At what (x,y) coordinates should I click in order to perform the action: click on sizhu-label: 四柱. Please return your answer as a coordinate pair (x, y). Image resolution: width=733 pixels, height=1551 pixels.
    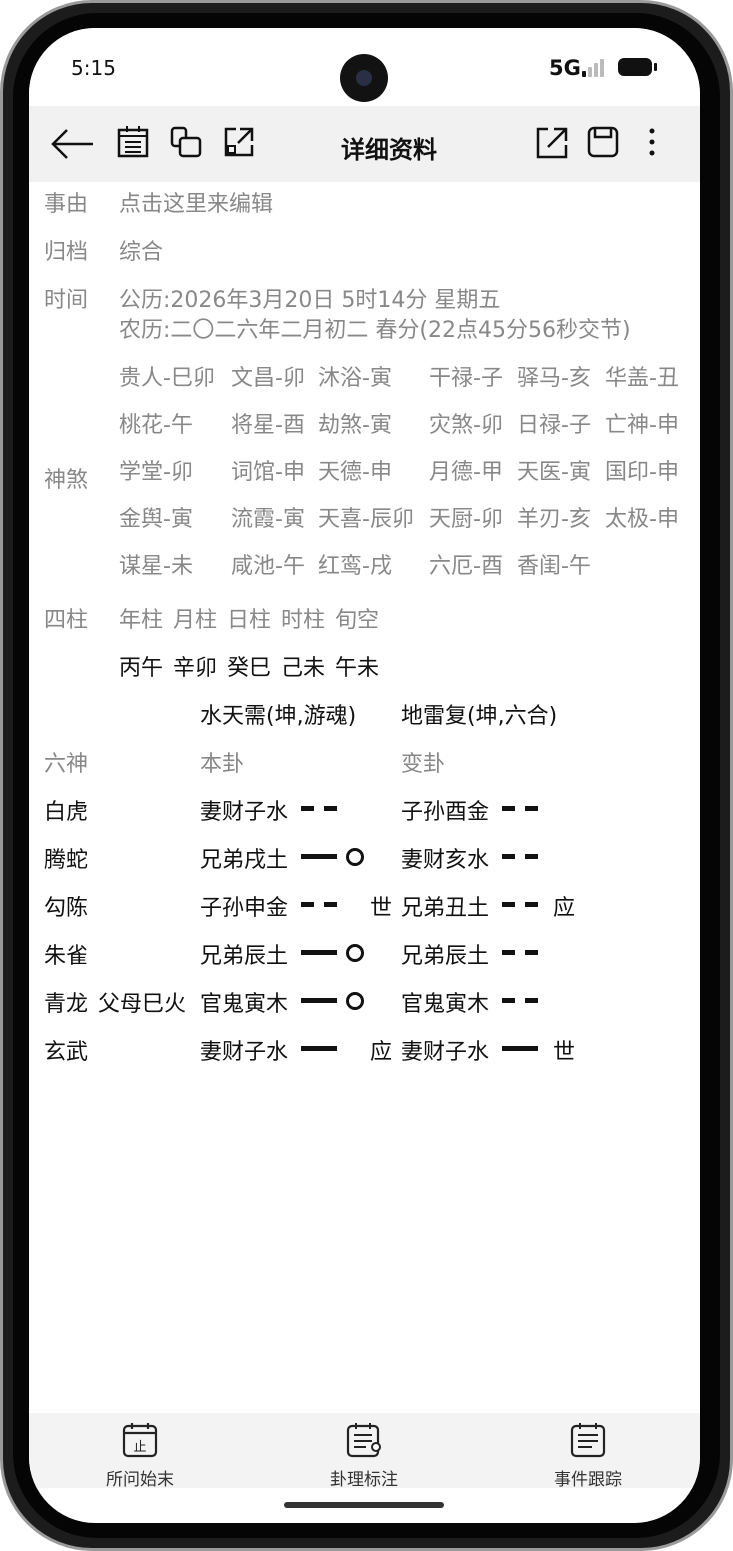
    Looking at the image, I should click on (66, 620).